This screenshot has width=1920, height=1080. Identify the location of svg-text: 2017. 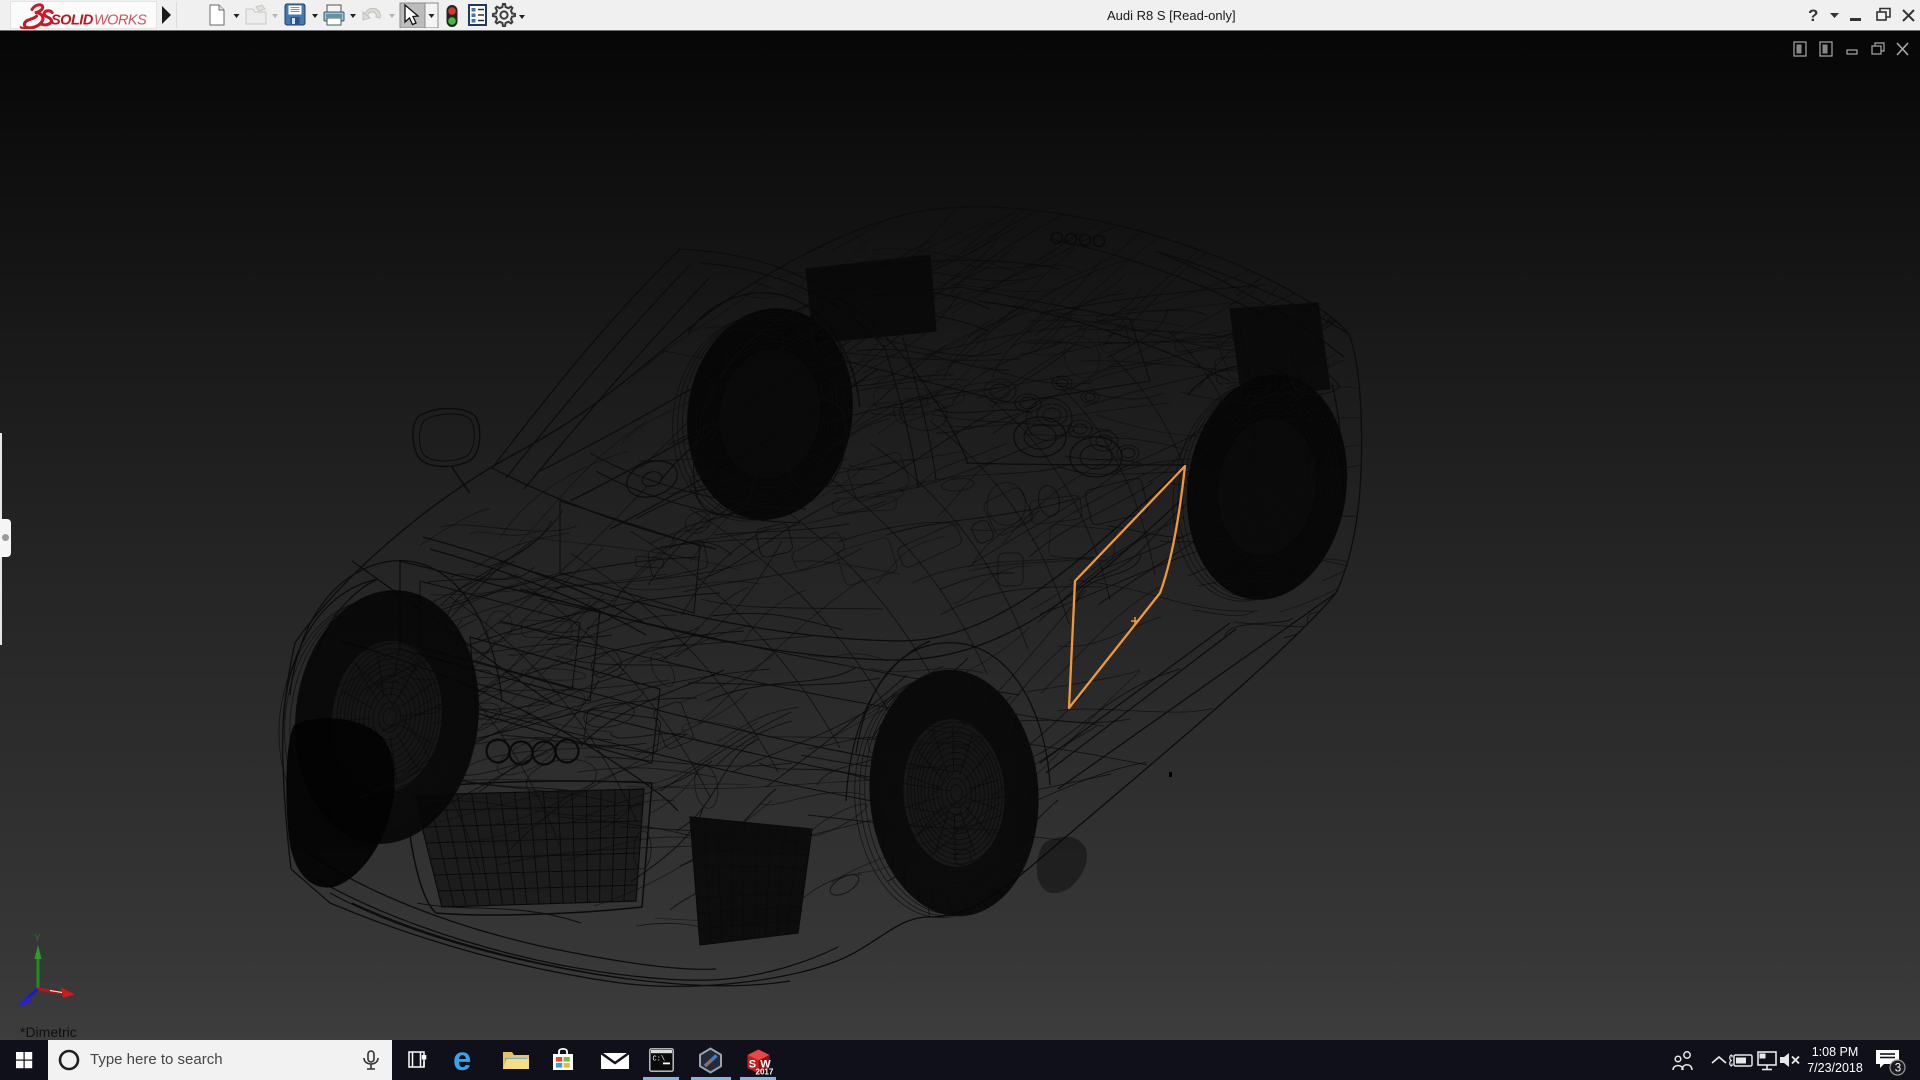
(765, 1072).